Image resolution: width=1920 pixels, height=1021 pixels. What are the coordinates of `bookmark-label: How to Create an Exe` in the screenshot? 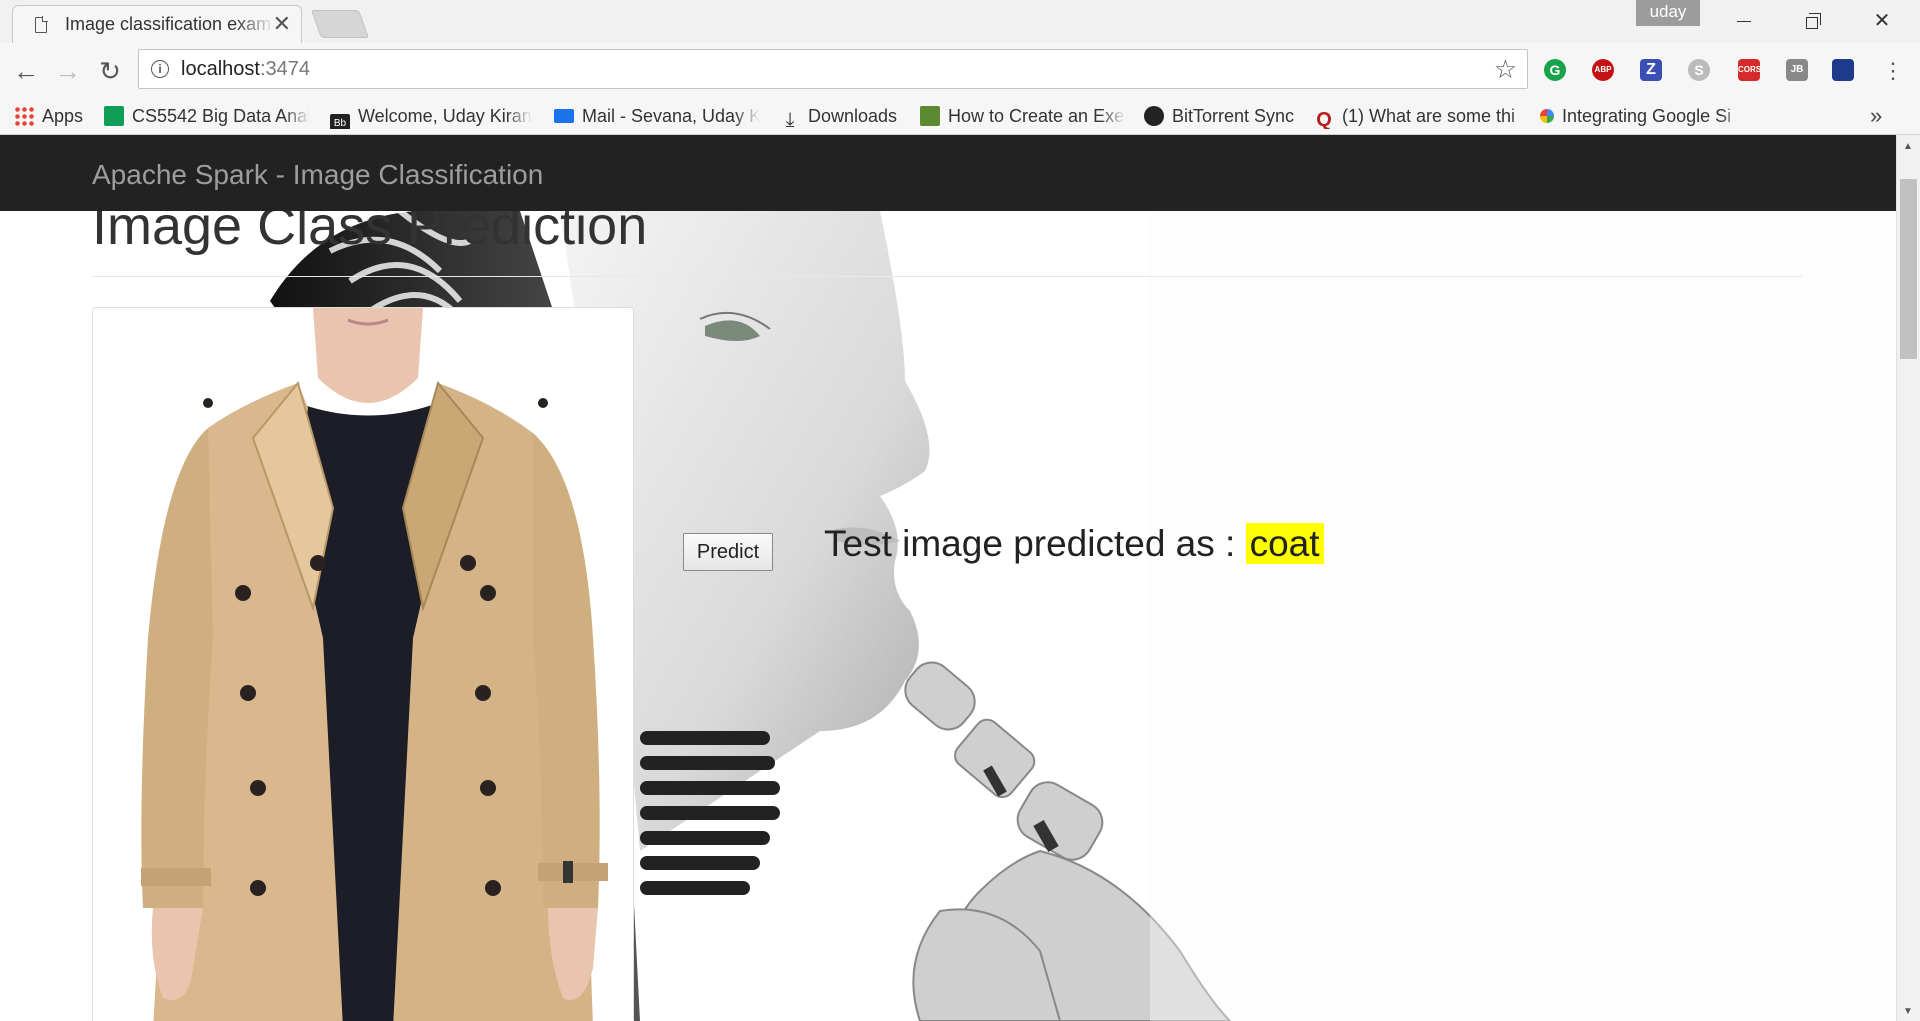 It's located at (1036, 116).